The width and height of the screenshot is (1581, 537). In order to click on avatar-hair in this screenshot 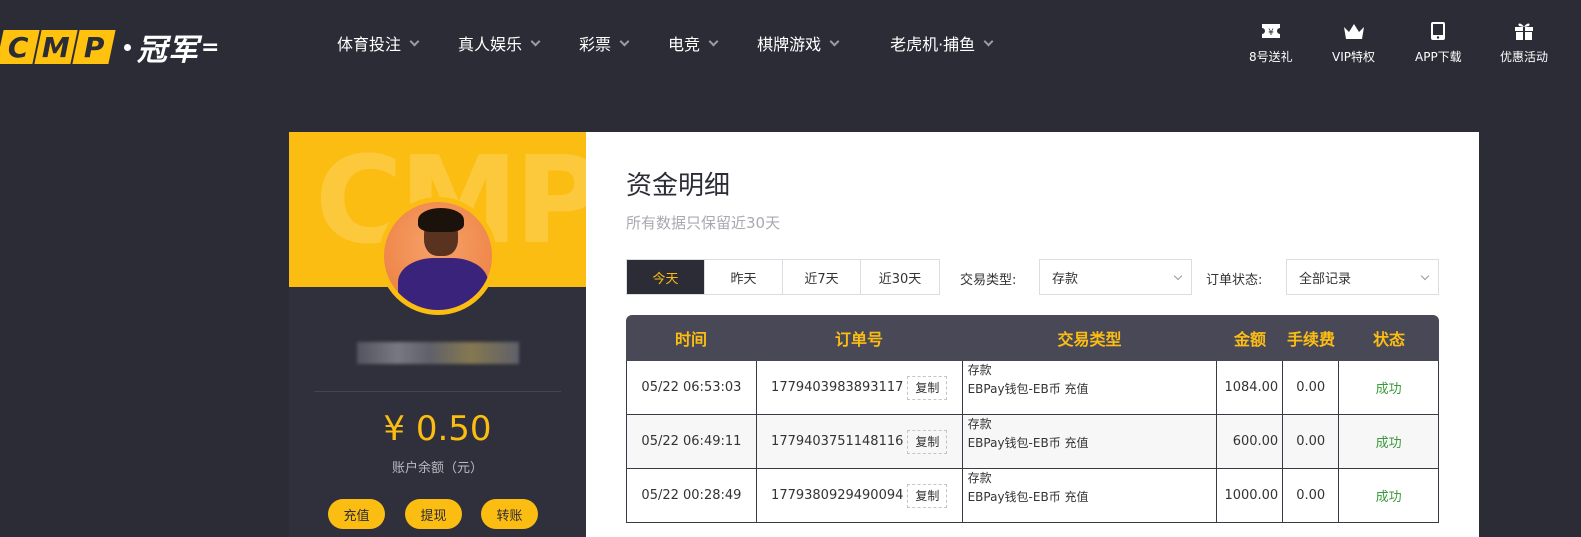, I will do `click(441, 220)`.